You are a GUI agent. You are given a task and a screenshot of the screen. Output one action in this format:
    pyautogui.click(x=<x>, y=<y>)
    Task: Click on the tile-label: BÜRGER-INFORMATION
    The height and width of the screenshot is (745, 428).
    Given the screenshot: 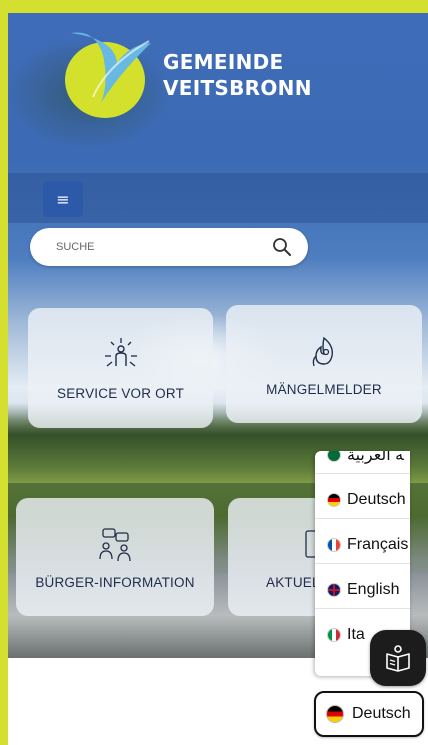 What is the action you would take?
    pyautogui.click(x=115, y=582)
    